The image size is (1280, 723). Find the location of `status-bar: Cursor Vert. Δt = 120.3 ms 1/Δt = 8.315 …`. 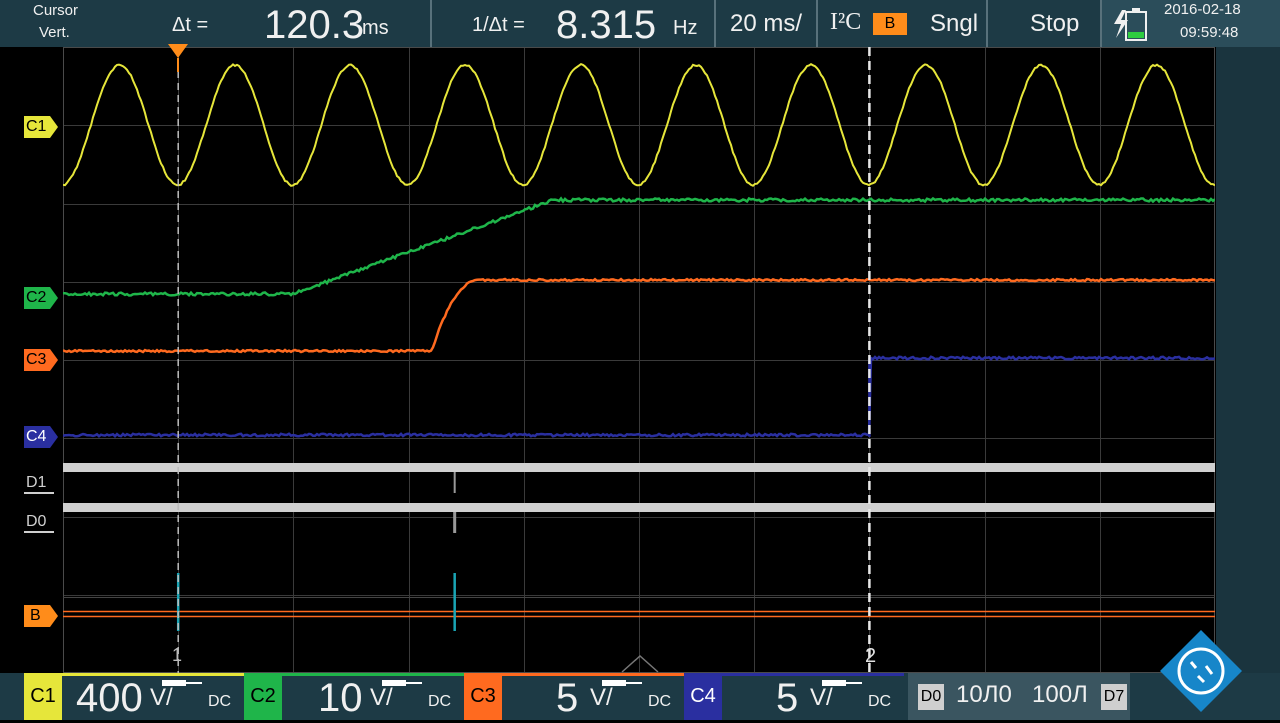

status-bar: Cursor Vert. Δt = 120.3 ms 1/Δt = 8.315 … is located at coordinates (640, 23).